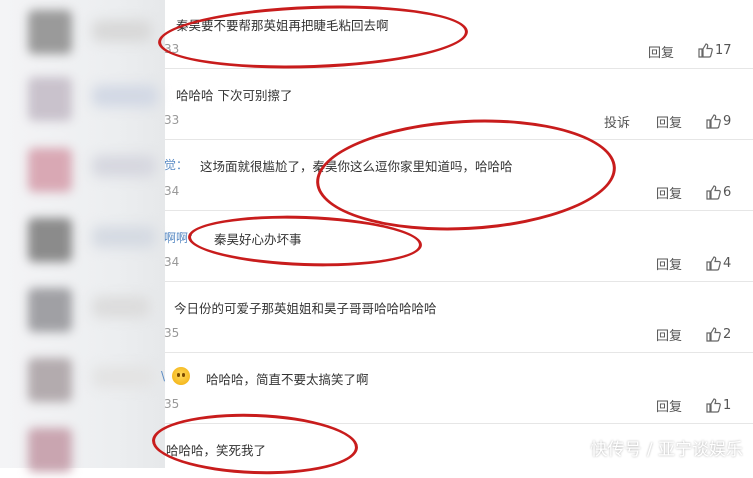  I want to click on comment-username: 啊啊：, so click(182, 237).